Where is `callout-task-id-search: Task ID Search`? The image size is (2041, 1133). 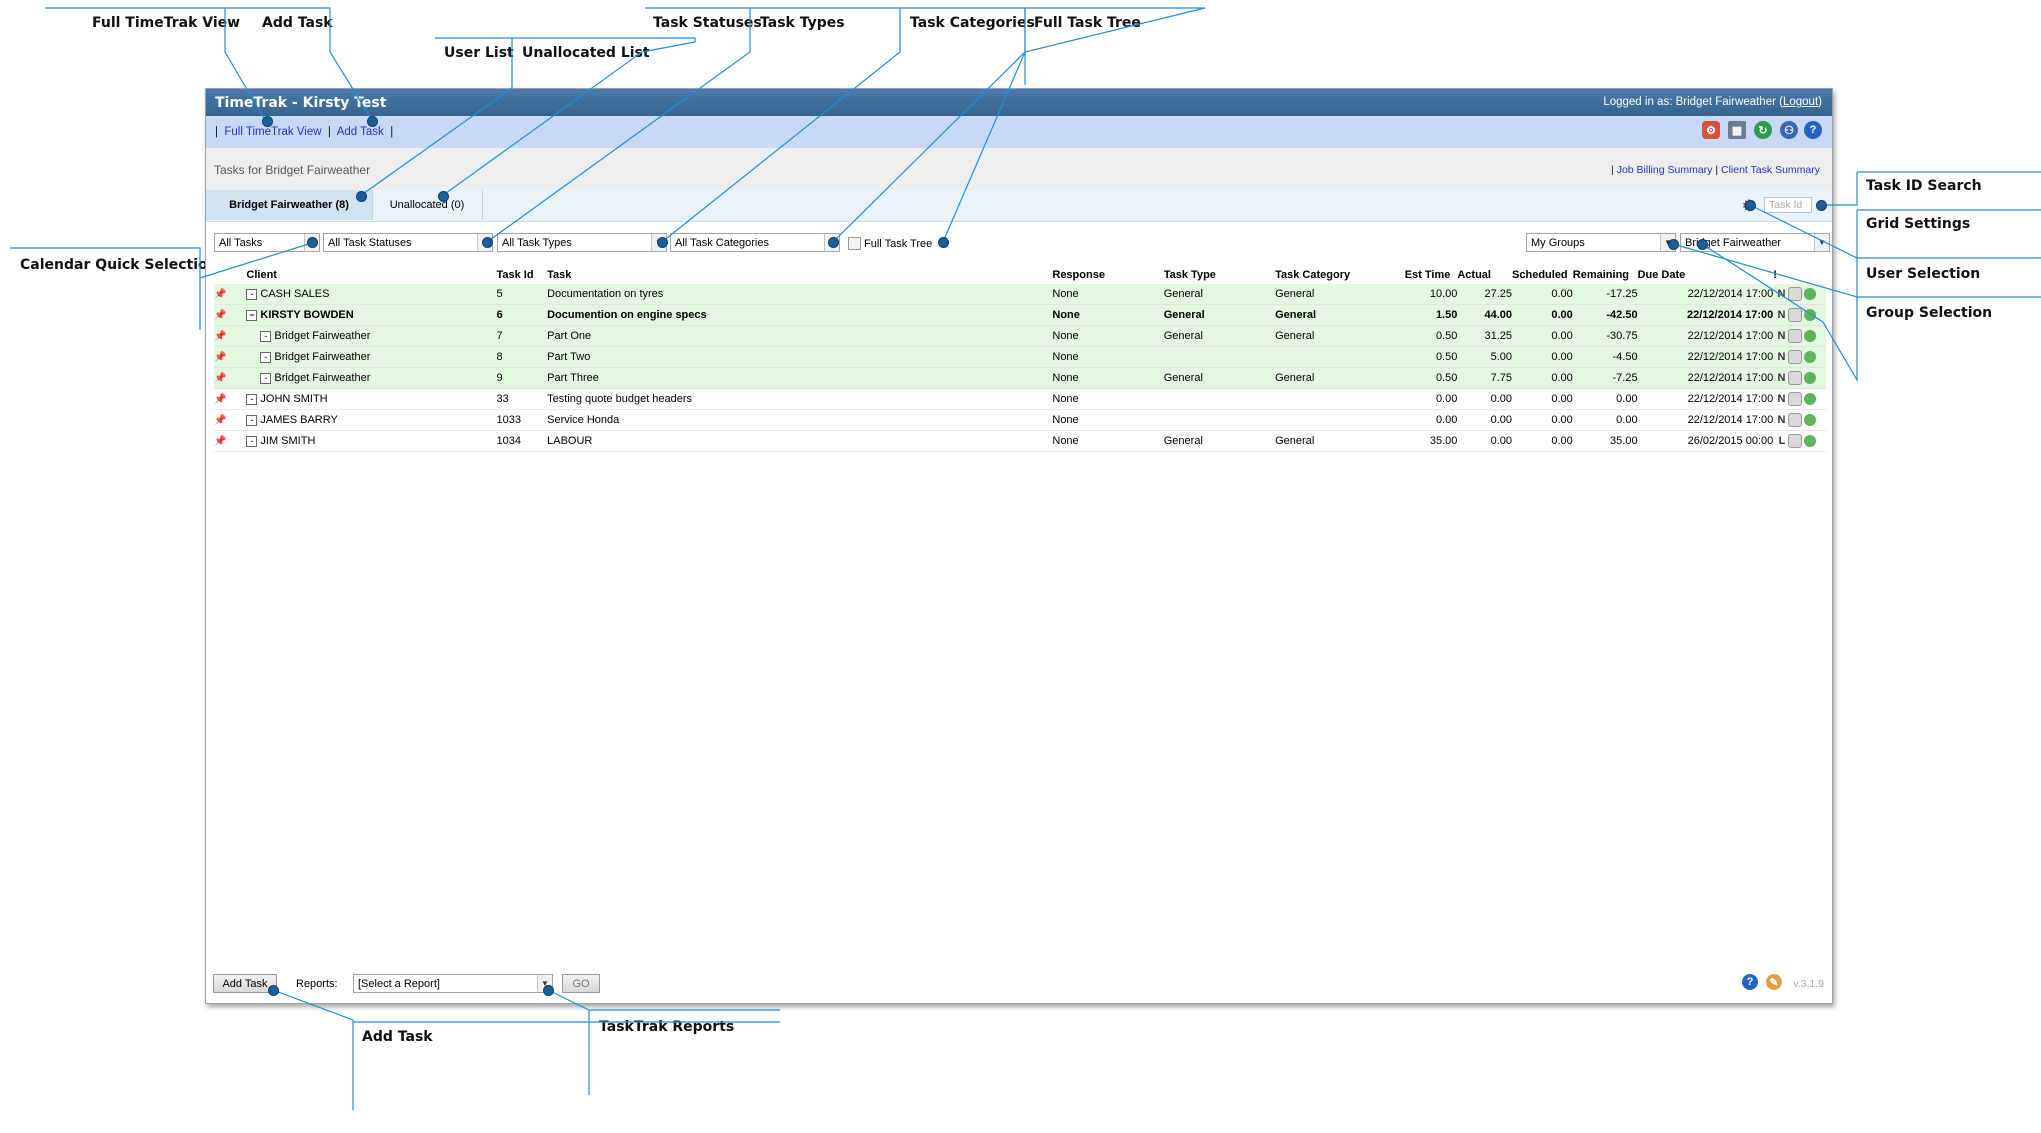 callout-task-id-search: Task ID Search is located at coordinates (1924, 186).